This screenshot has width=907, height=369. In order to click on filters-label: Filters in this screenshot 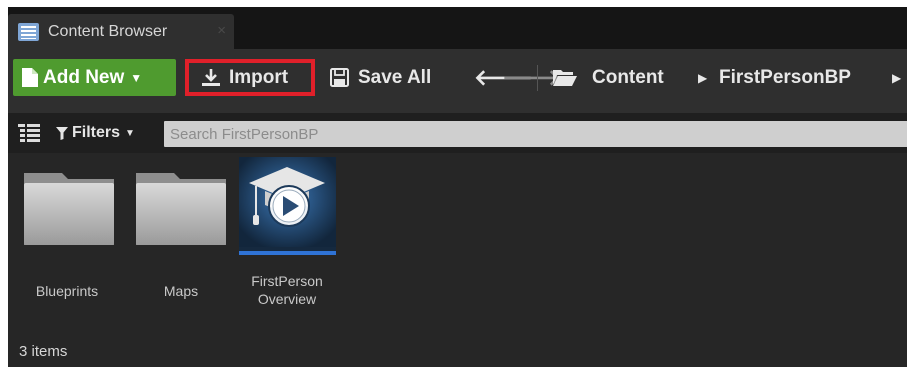, I will do `click(96, 132)`.